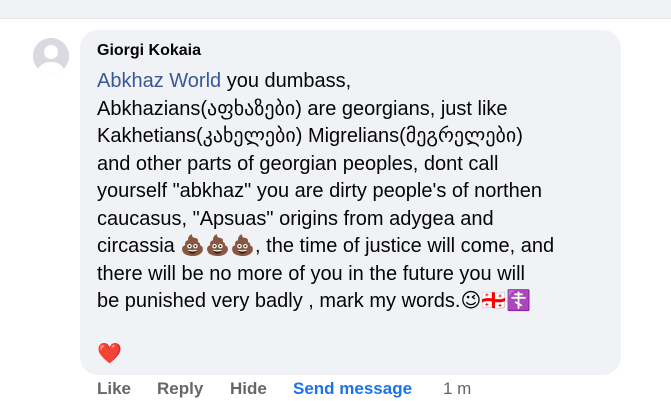  I want to click on default-avatar-icon, so click(51, 56).